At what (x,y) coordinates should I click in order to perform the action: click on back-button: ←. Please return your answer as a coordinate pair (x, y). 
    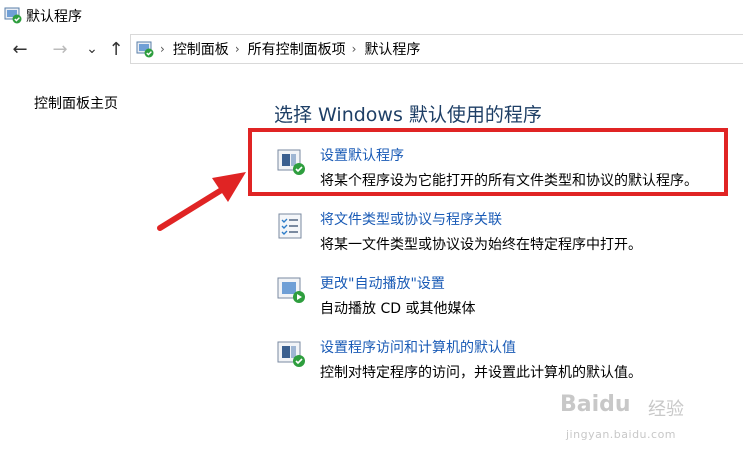
    Looking at the image, I should click on (20, 49).